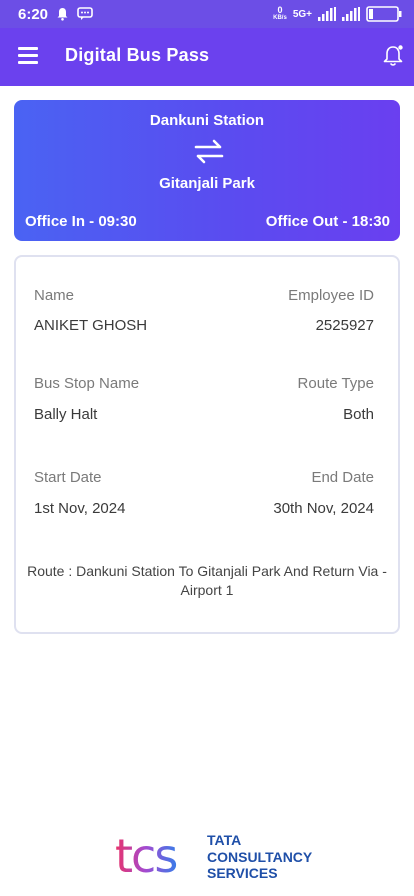  Describe the element at coordinates (302, 14) in the screenshot. I see `network-type: 5G+` at that location.